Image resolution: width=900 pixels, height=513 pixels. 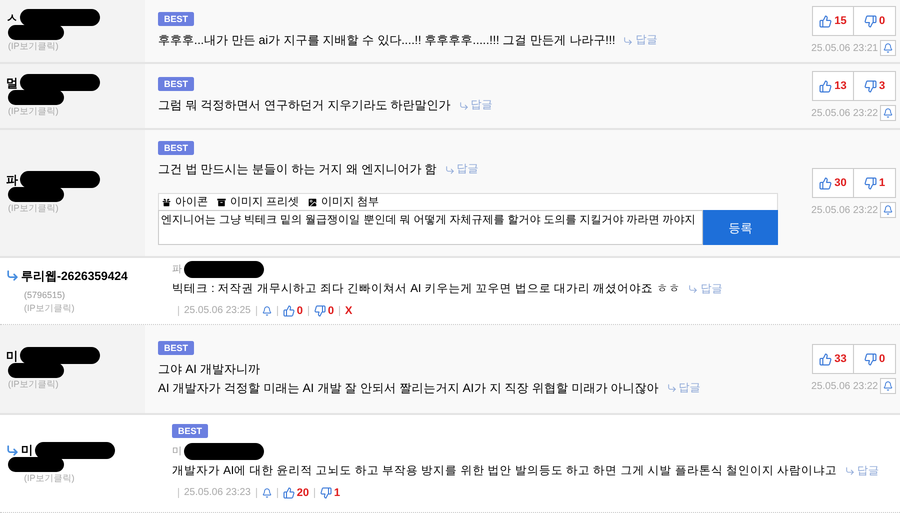 I want to click on upvote-button: 15, so click(x=833, y=21).